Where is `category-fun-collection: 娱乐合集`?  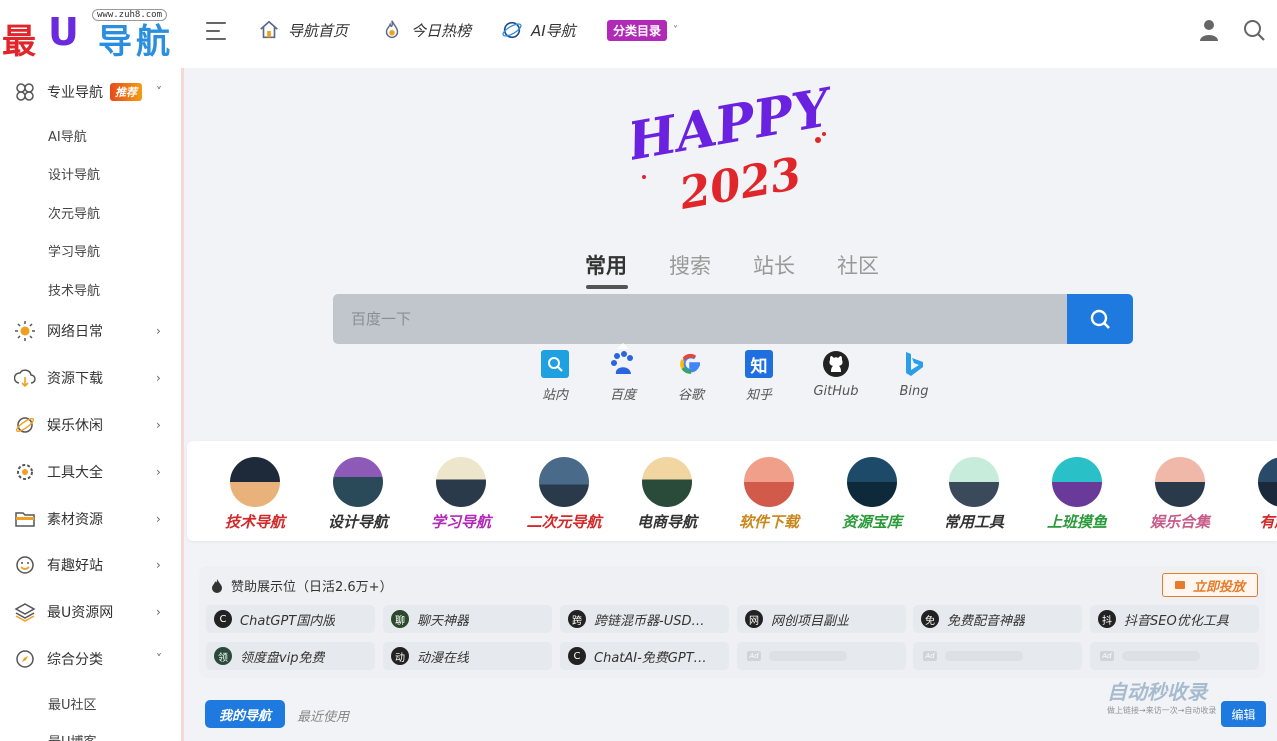 category-fun-collection: 娱乐合集 is located at coordinates (1180, 494).